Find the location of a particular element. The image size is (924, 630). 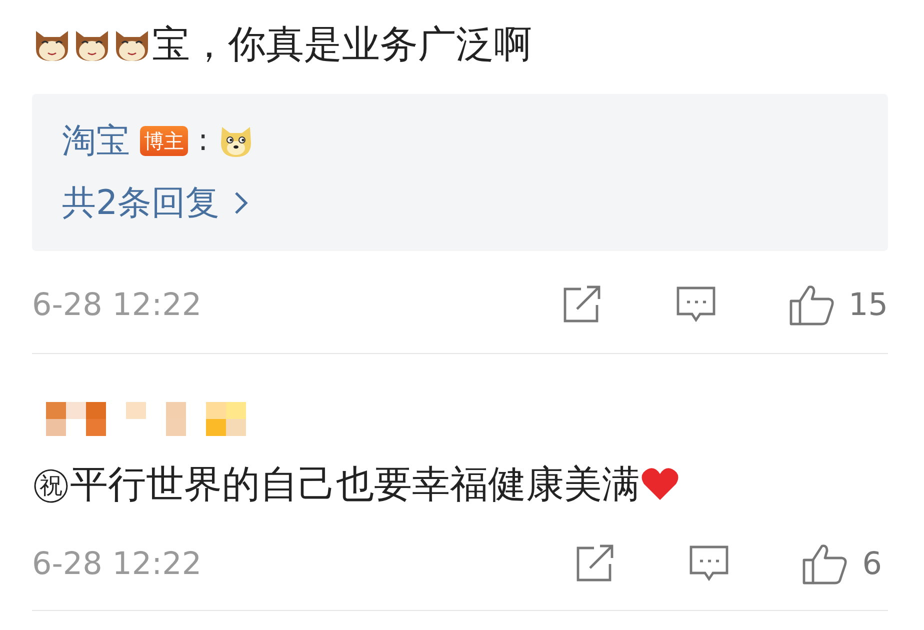

reply-author: 淘宝 is located at coordinates (96, 140).